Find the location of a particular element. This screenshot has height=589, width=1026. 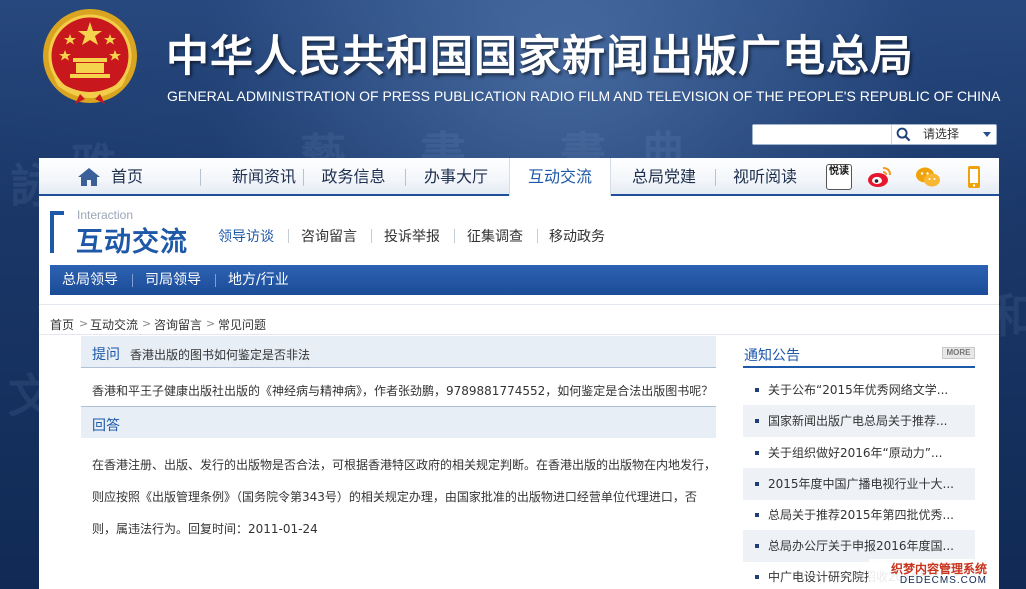

weibo-icon is located at coordinates (879, 177).